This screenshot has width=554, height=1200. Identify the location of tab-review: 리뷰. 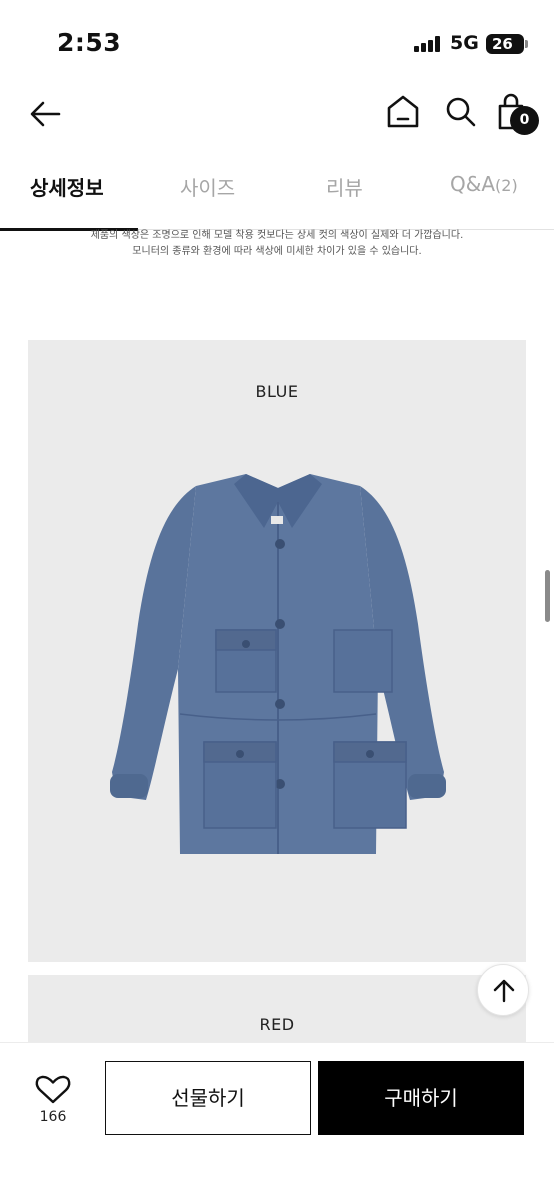
(344, 186).